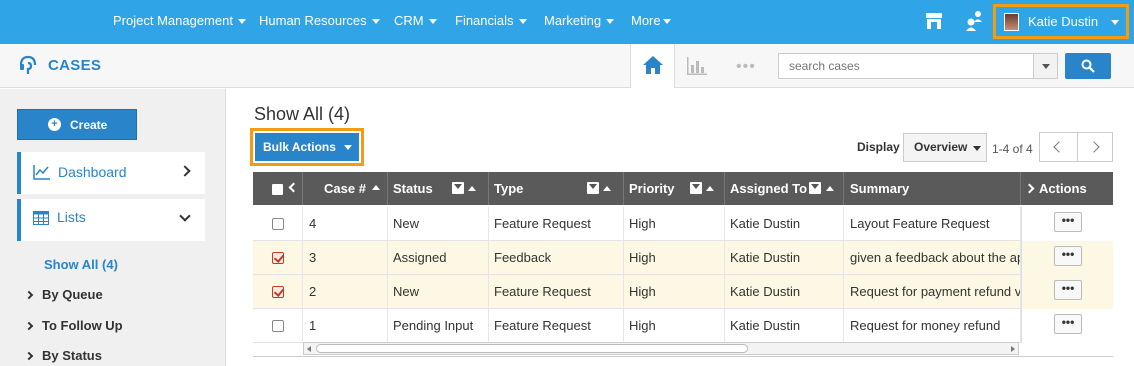 This screenshot has height=366, width=1134. Describe the element at coordinates (934, 21) in the screenshot. I see `store-icon` at that location.